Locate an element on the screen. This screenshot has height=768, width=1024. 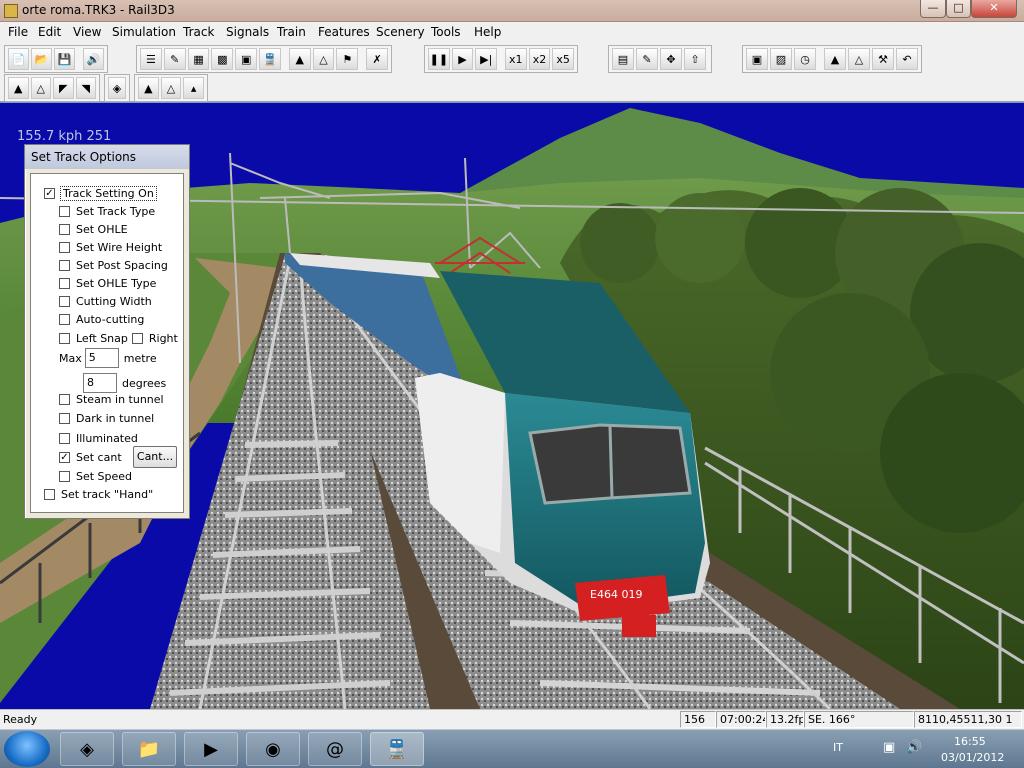
volume-icon: 🔊 is located at coordinates (914, 747).